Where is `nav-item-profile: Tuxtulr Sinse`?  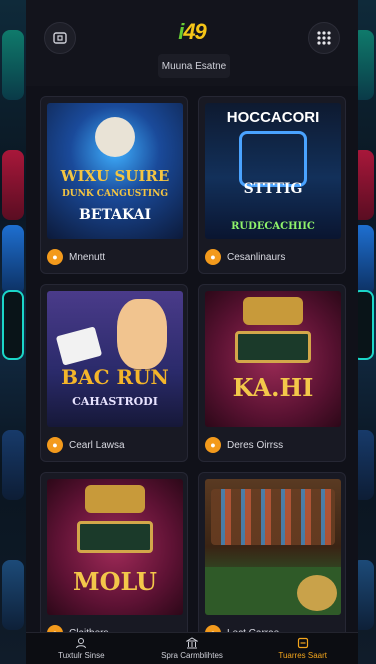
nav-item-profile: Tuxtulr Sinse is located at coordinates (81, 648).